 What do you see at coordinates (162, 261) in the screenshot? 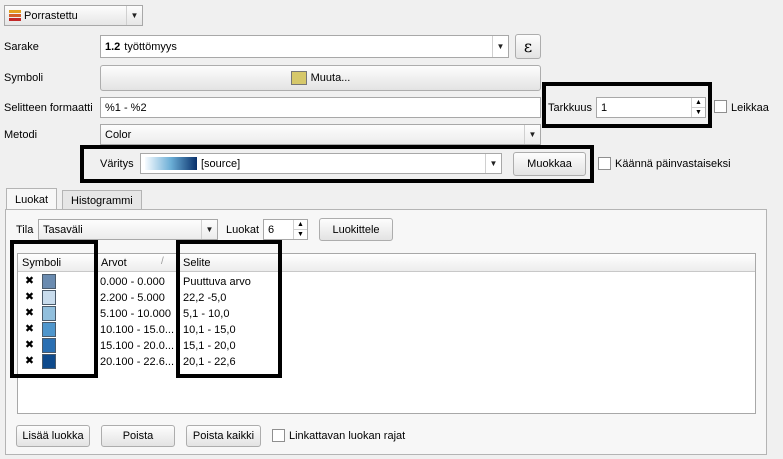
I see `sort-indicator-icon: /` at bounding box center [162, 261].